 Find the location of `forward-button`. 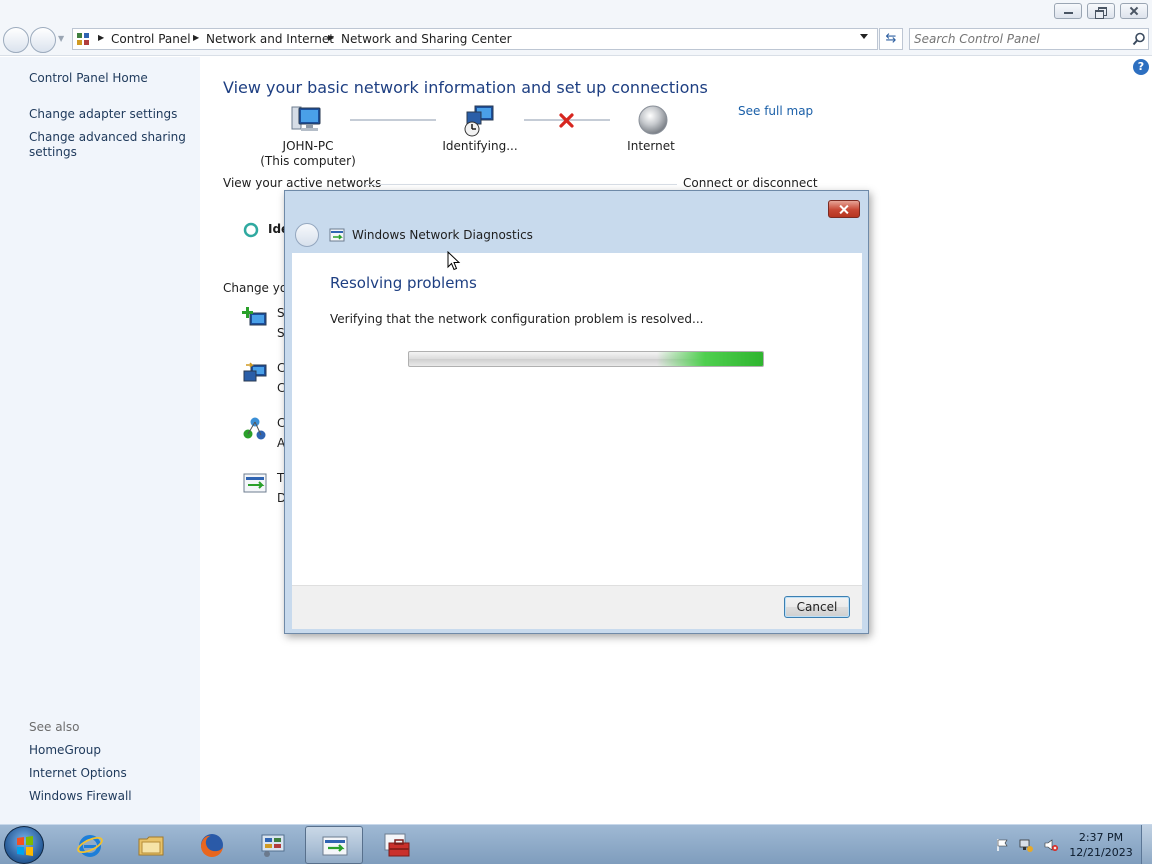

forward-button is located at coordinates (43, 40).